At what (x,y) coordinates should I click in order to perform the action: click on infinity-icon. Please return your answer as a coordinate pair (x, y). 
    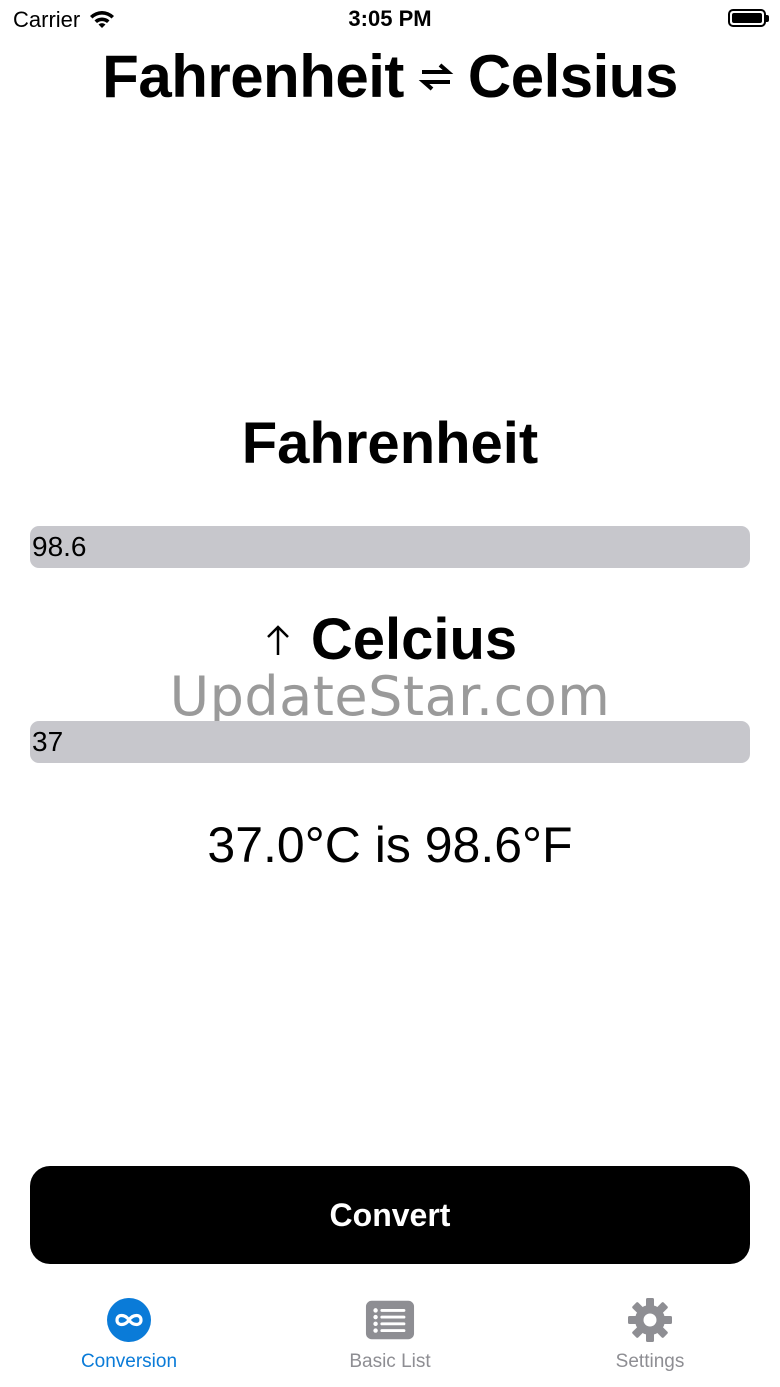
    Looking at the image, I should click on (129, 1320).